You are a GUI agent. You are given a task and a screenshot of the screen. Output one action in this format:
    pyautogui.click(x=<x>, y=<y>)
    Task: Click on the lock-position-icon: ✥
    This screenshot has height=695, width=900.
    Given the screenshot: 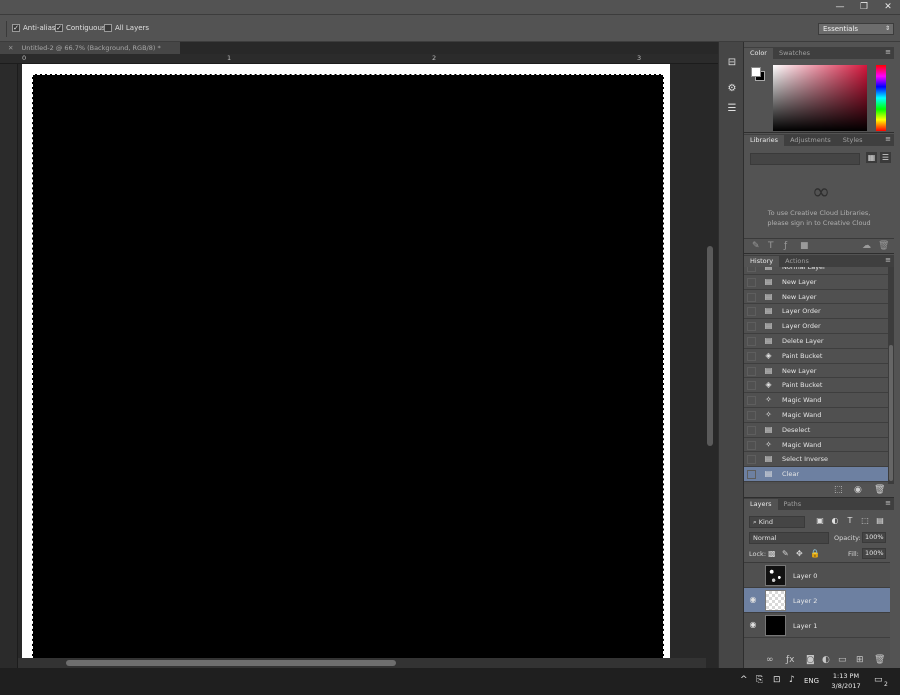 What is the action you would take?
    pyautogui.click(x=799, y=553)
    